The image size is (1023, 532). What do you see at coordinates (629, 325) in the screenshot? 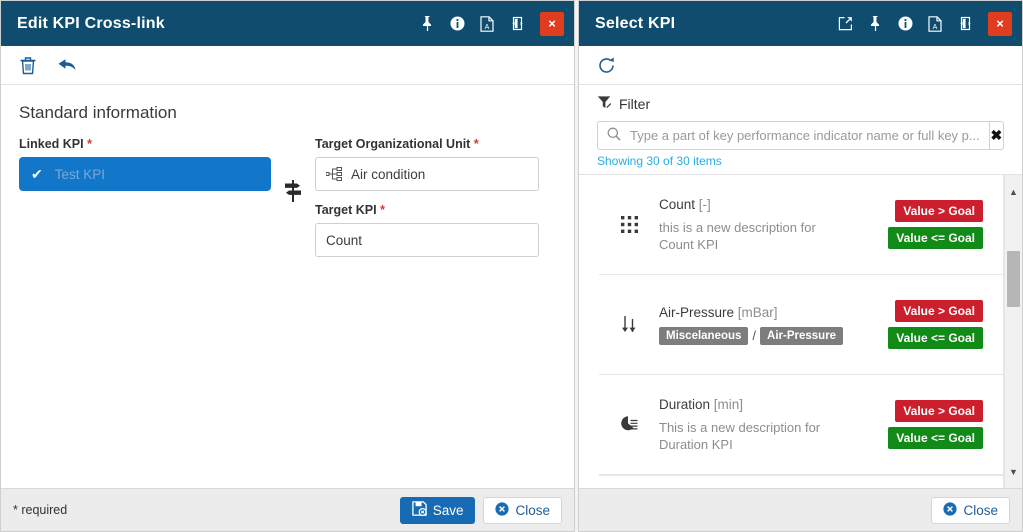
I see `sort-arrows-icon` at bounding box center [629, 325].